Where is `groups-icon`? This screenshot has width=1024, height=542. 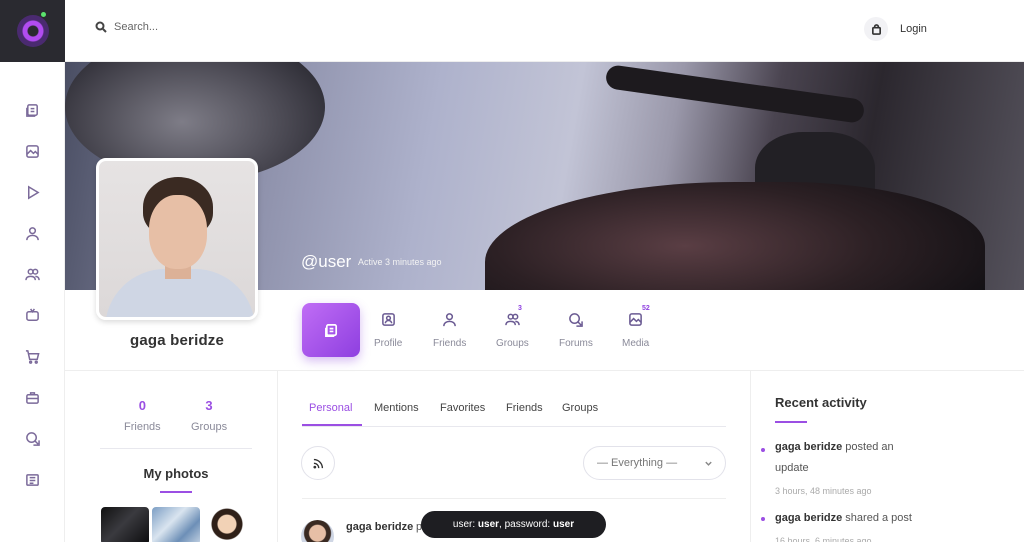
groups-icon is located at coordinates (512, 319).